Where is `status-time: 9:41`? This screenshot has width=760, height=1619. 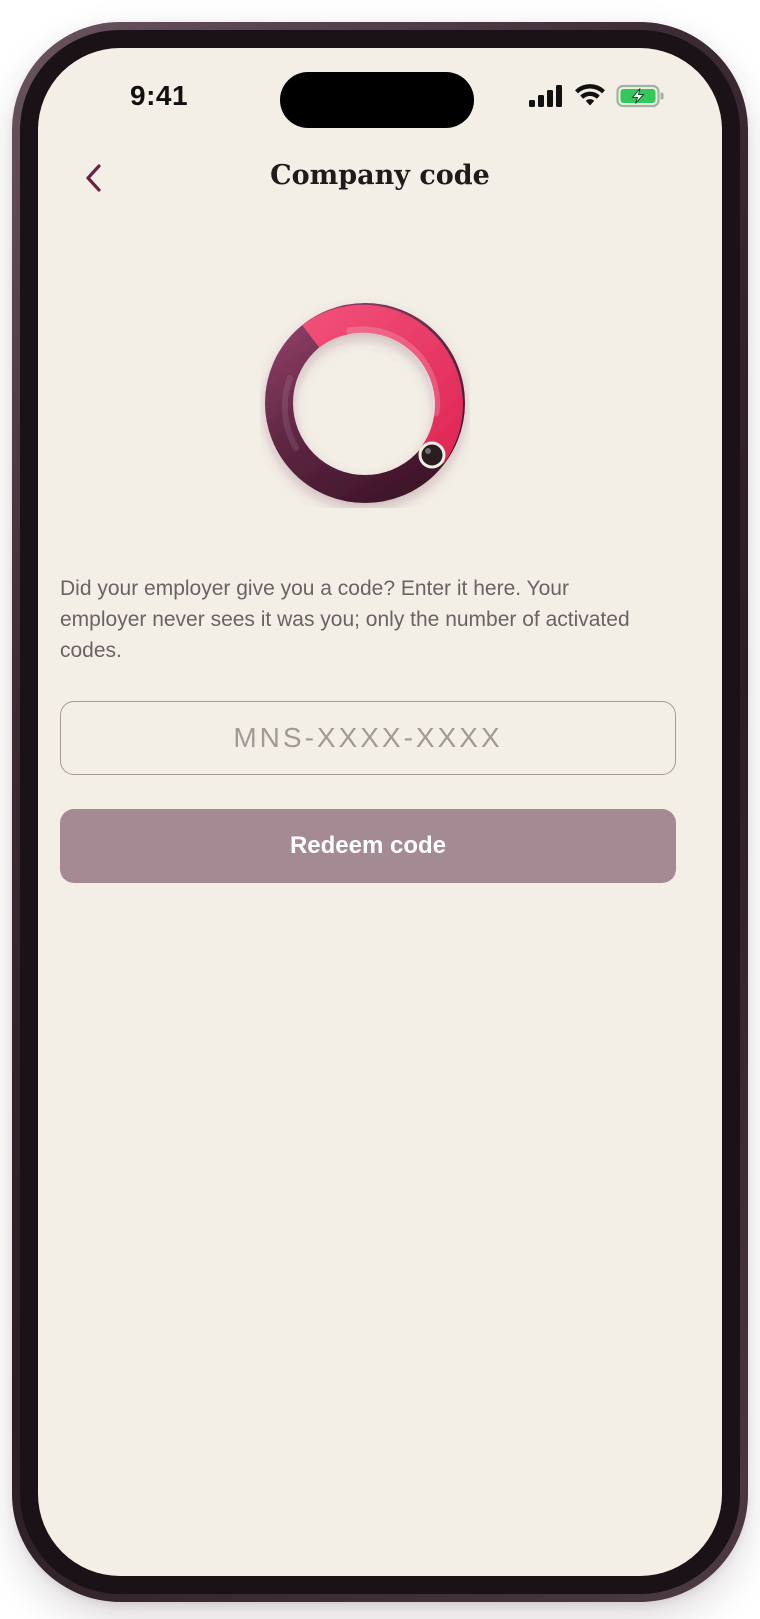
status-time: 9:41 is located at coordinates (159, 95).